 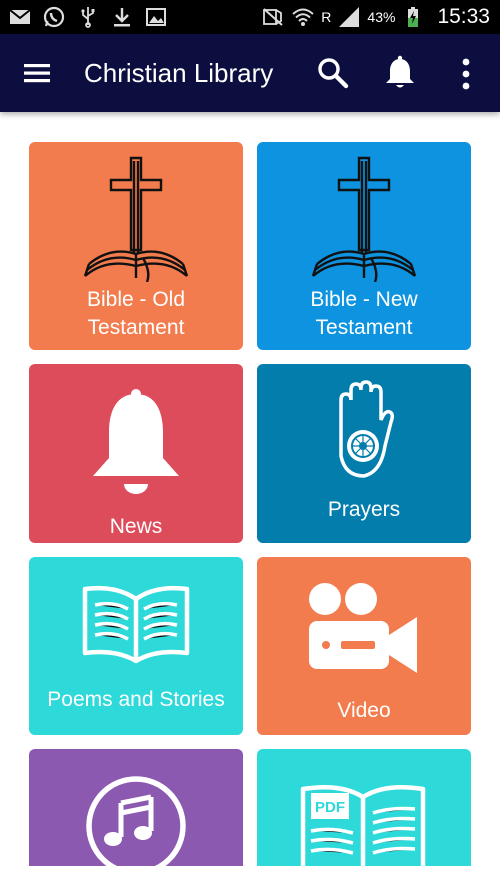 What do you see at coordinates (413, 17) in the screenshot?
I see `battery-charging-icon` at bounding box center [413, 17].